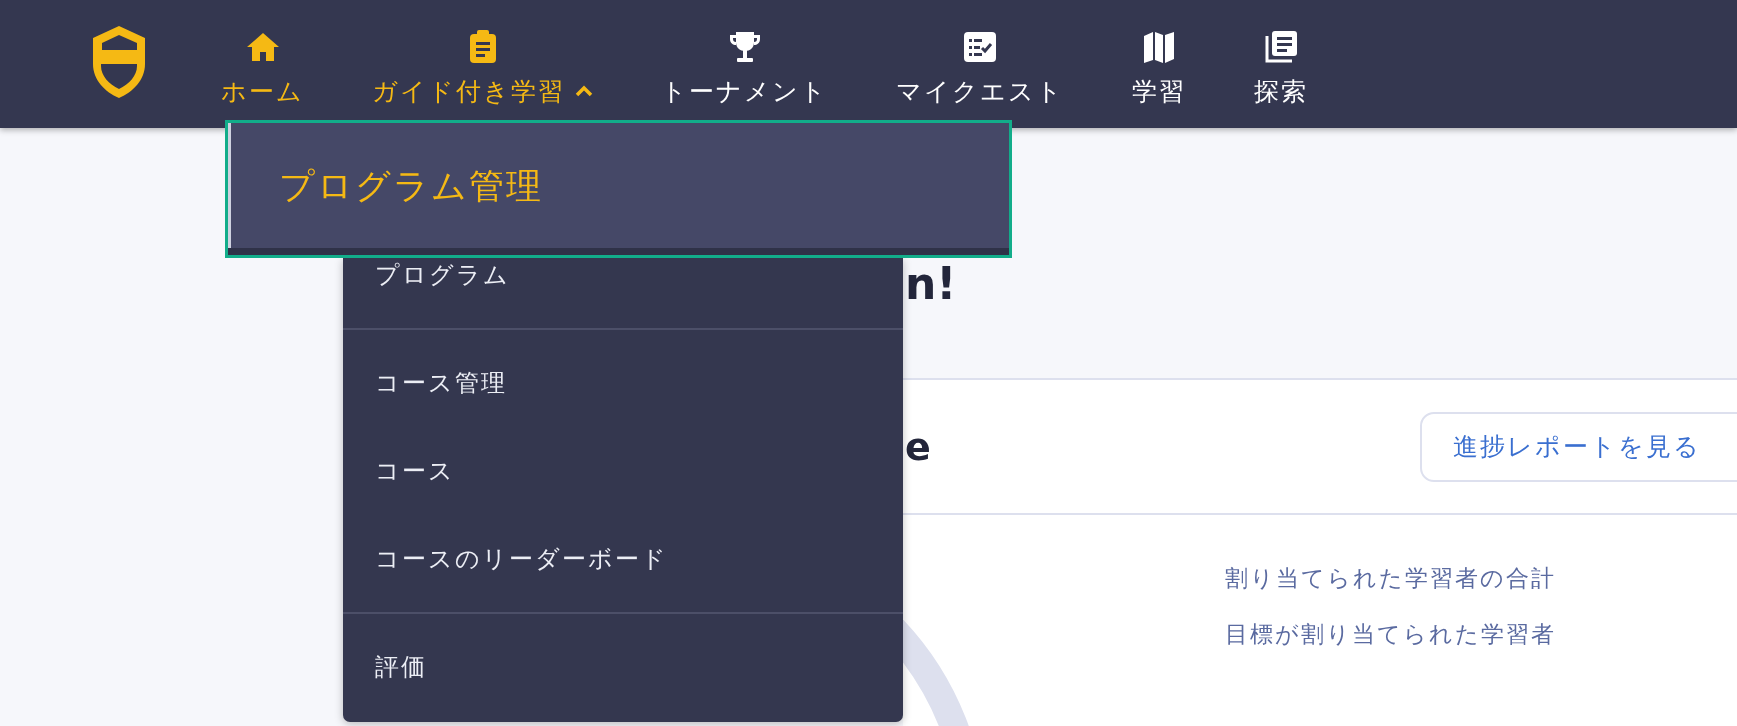 The height and width of the screenshot is (726, 1737). I want to click on menu-item: コースのリーダーボード, so click(623, 559).